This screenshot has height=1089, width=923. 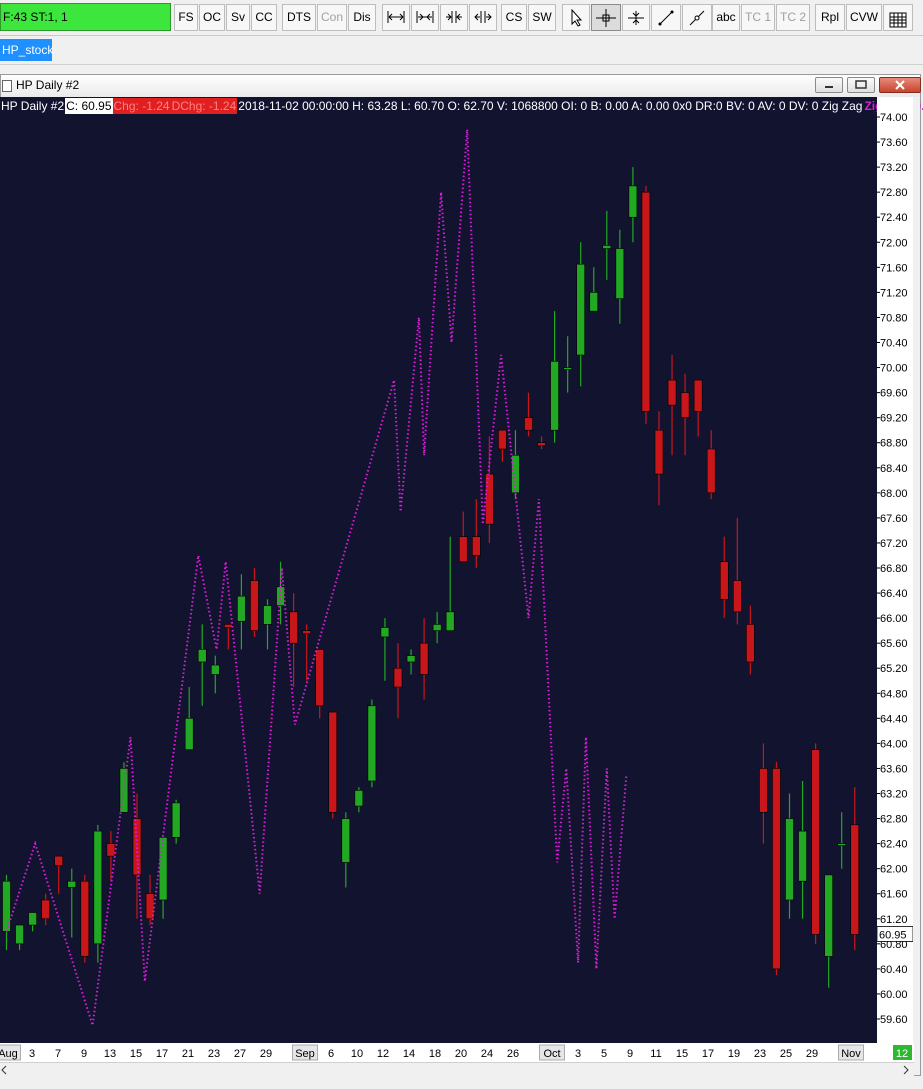 What do you see at coordinates (697, 17) in the screenshot?
I see `trendline-icon` at bounding box center [697, 17].